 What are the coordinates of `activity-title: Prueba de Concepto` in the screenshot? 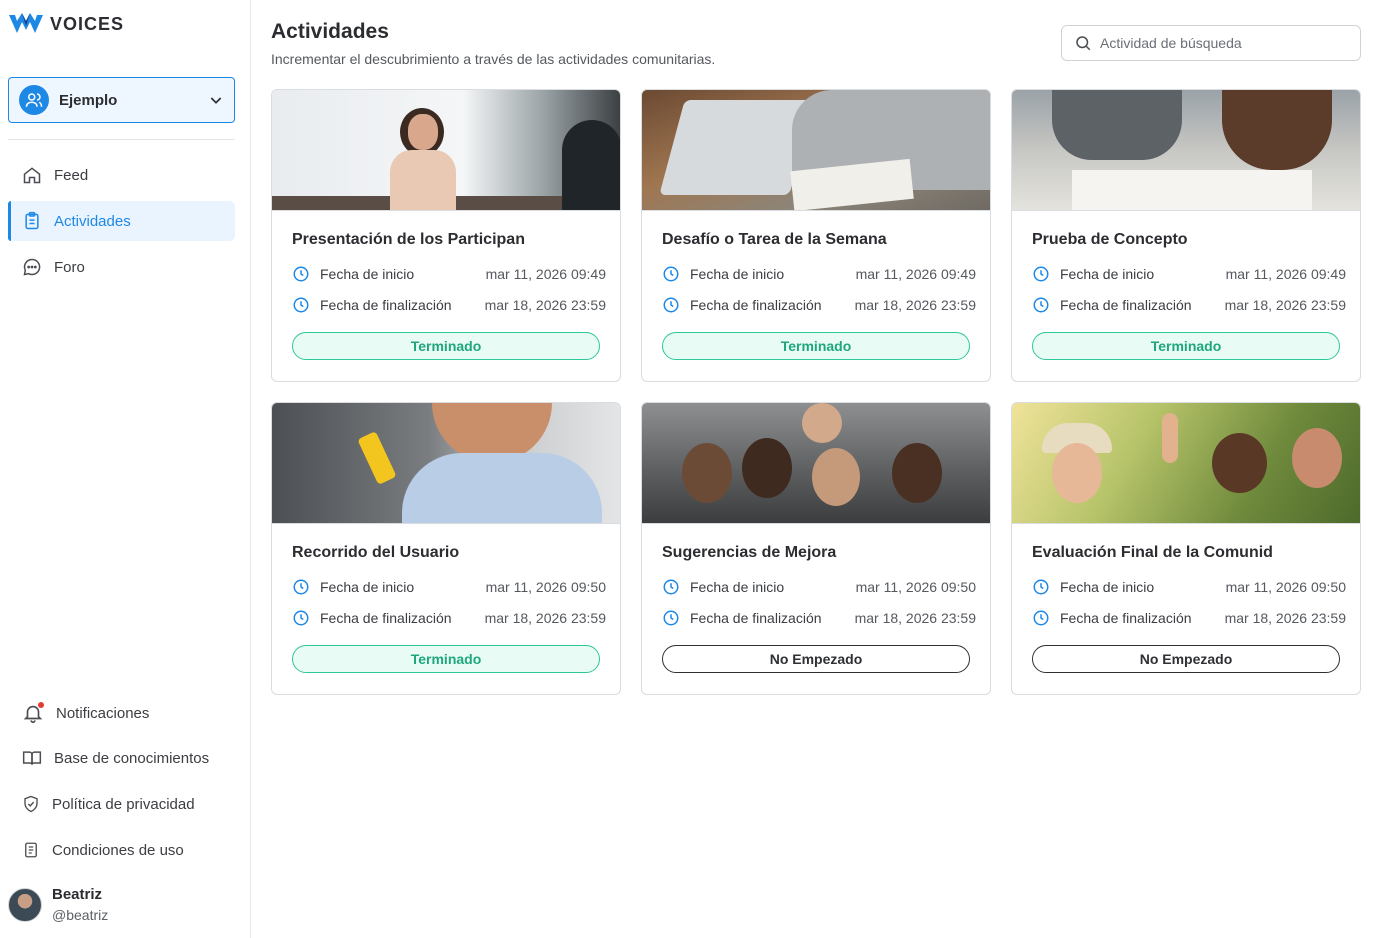 It's located at (1110, 239).